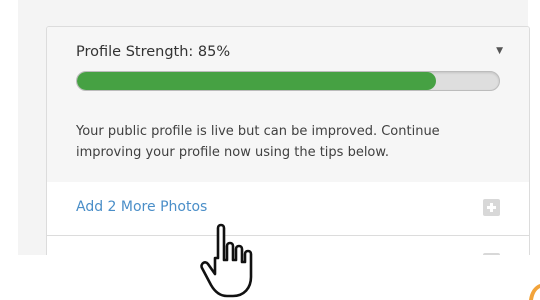  Describe the element at coordinates (491, 207) in the screenshot. I see `plus-icon` at that location.